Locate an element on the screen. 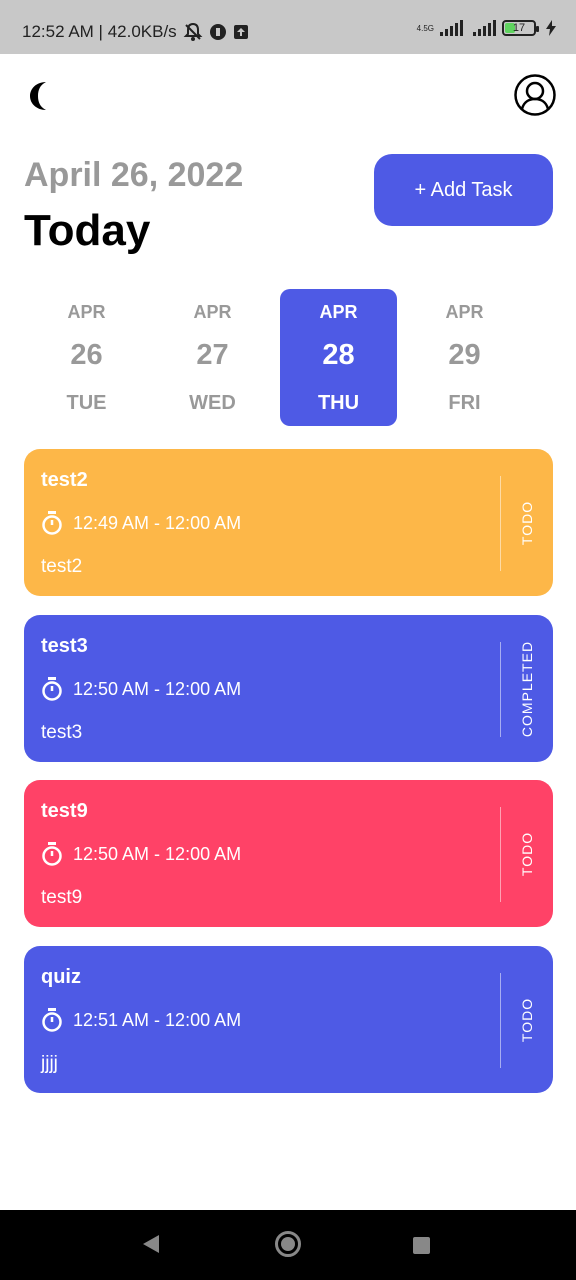 The image size is (576, 1280). task-note: test3 is located at coordinates (62, 732).